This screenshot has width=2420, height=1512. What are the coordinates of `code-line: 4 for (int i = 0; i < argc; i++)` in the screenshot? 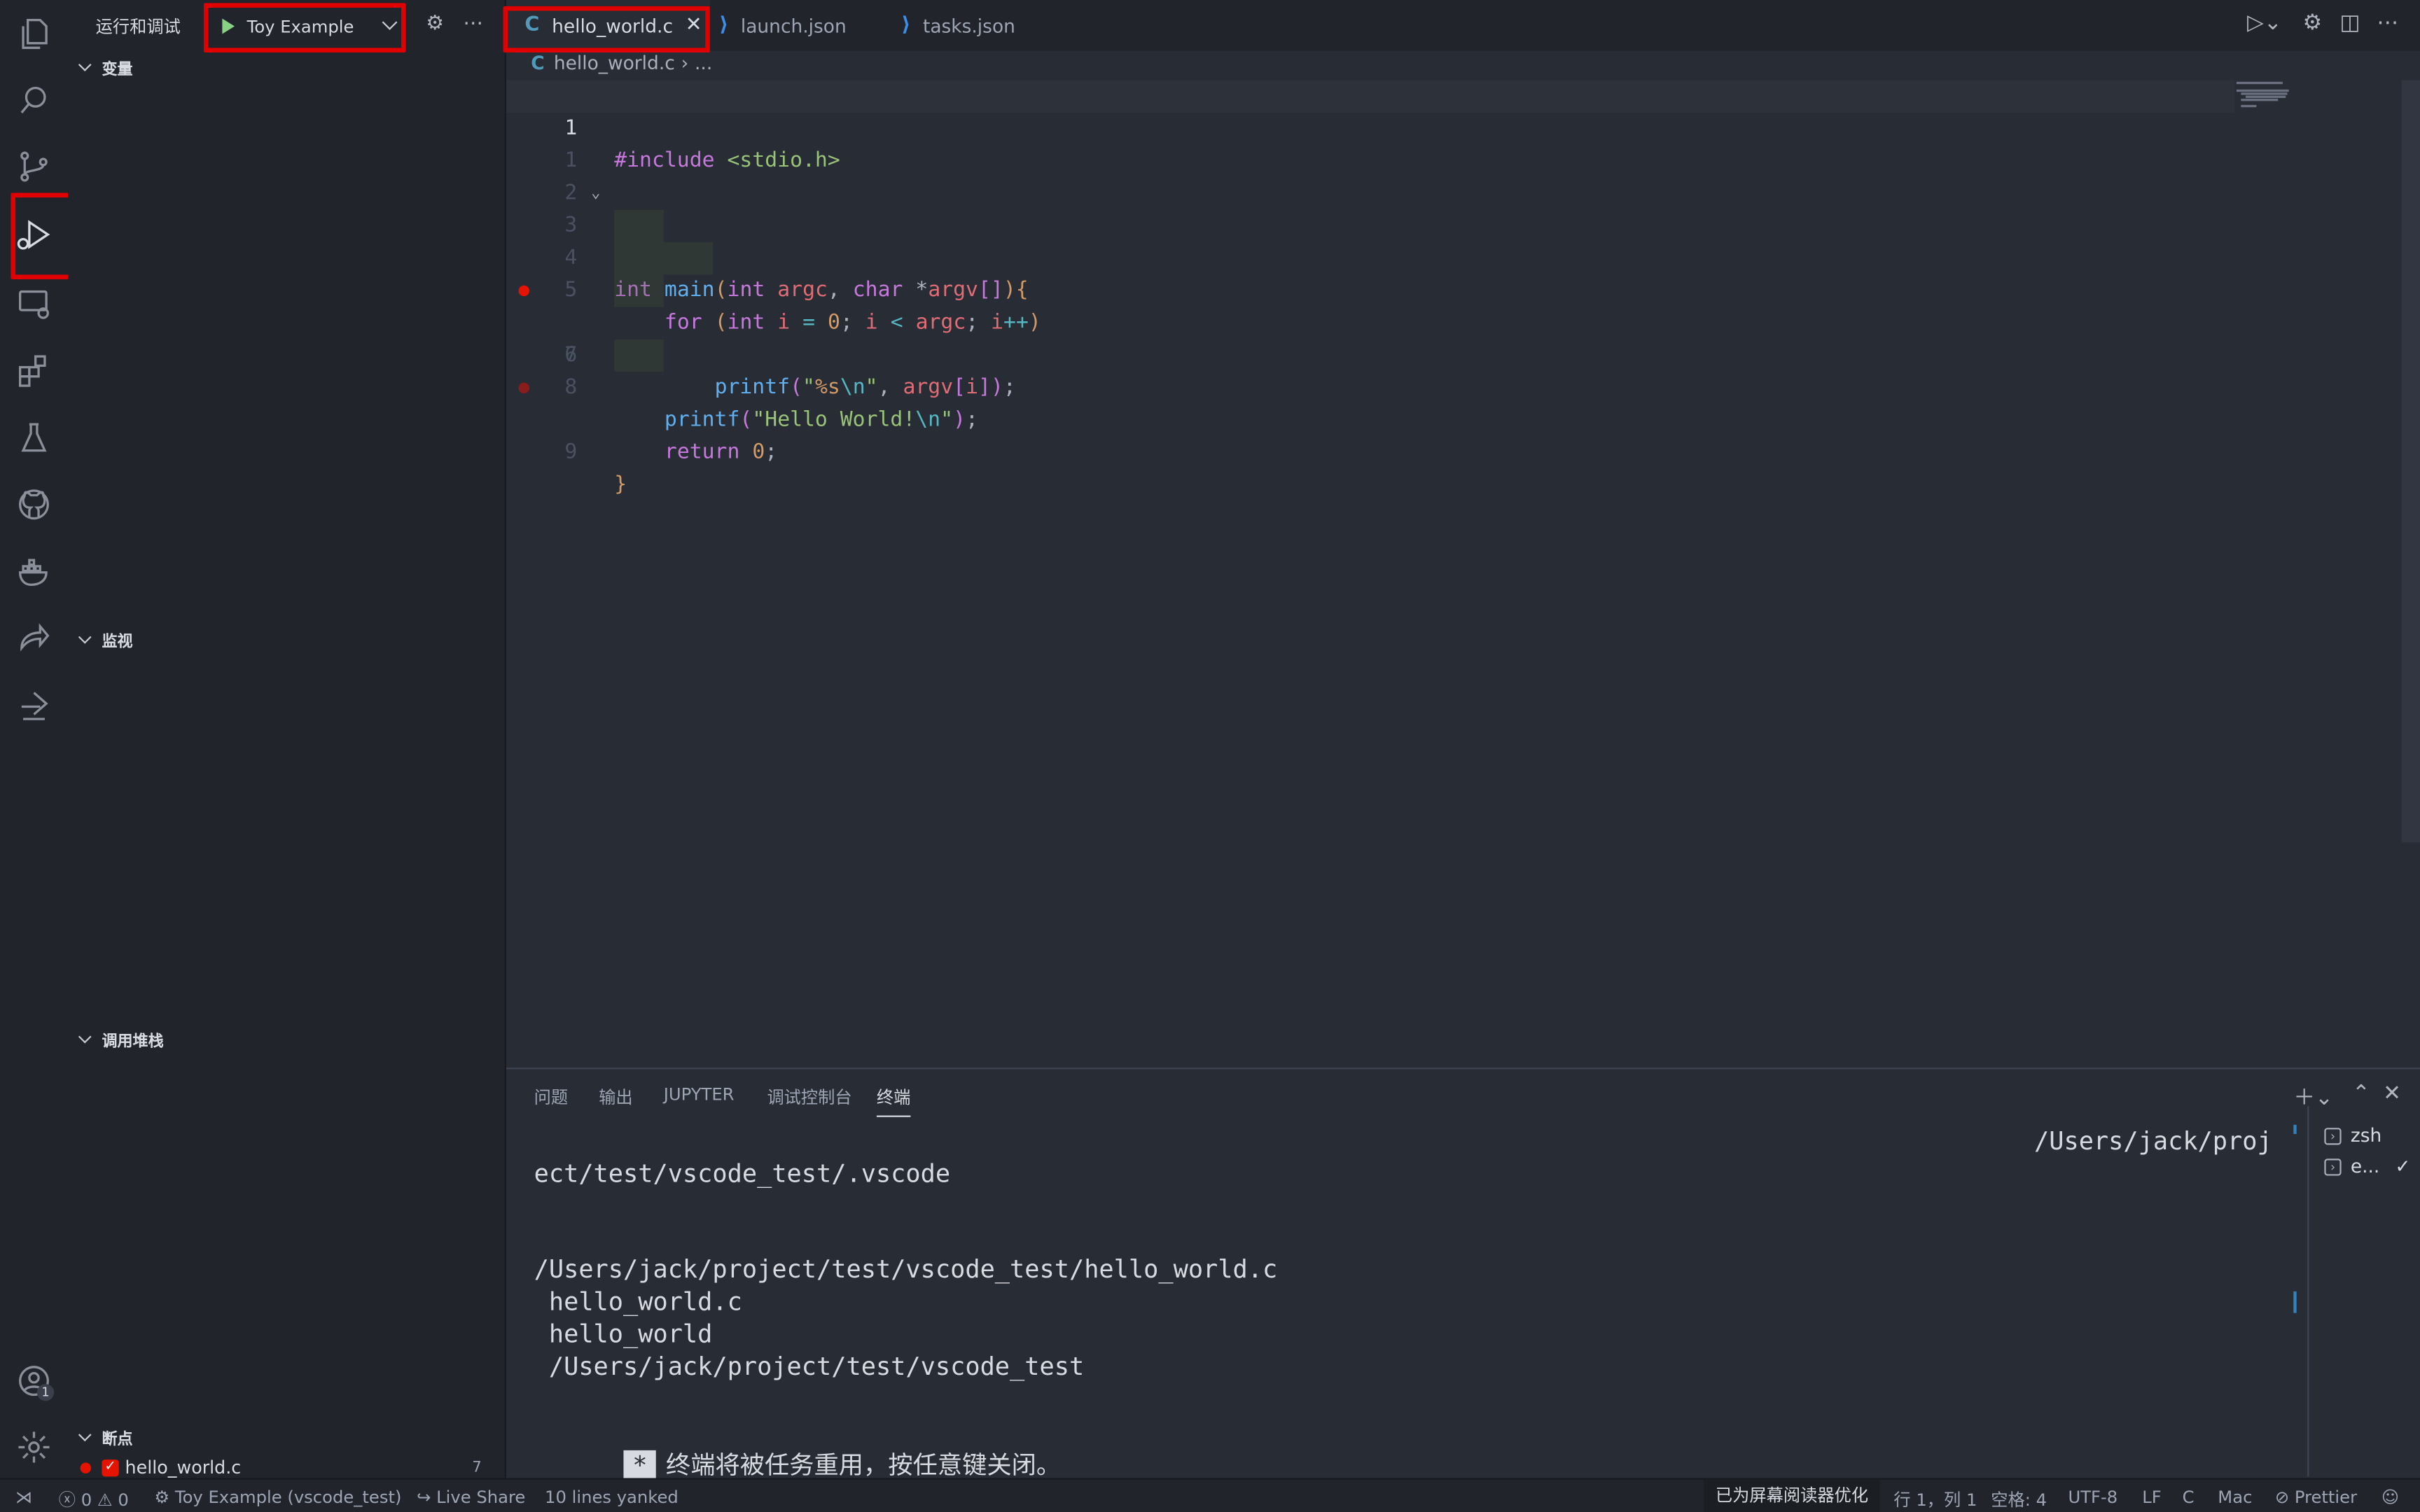 It's located at (1370, 272).